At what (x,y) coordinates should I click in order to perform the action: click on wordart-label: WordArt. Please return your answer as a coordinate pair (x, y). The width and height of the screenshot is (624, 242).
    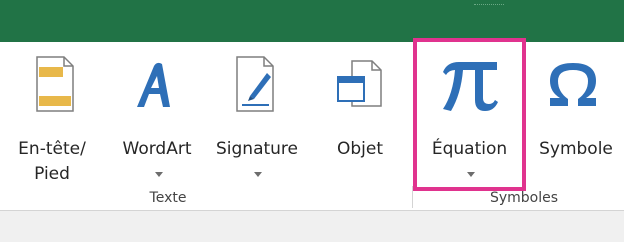
    Looking at the image, I should click on (157, 149).